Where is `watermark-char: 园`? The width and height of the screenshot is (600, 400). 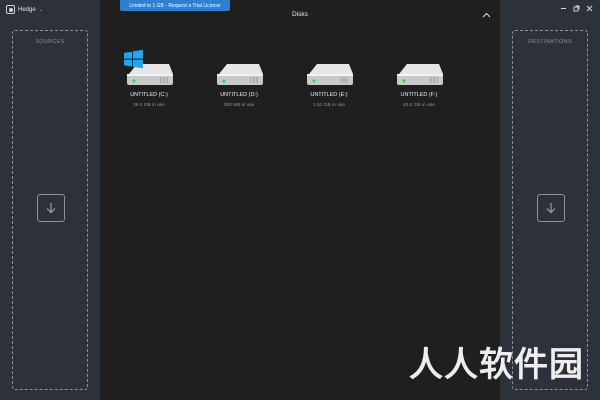
watermark-char: 园 is located at coordinates (566, 365).